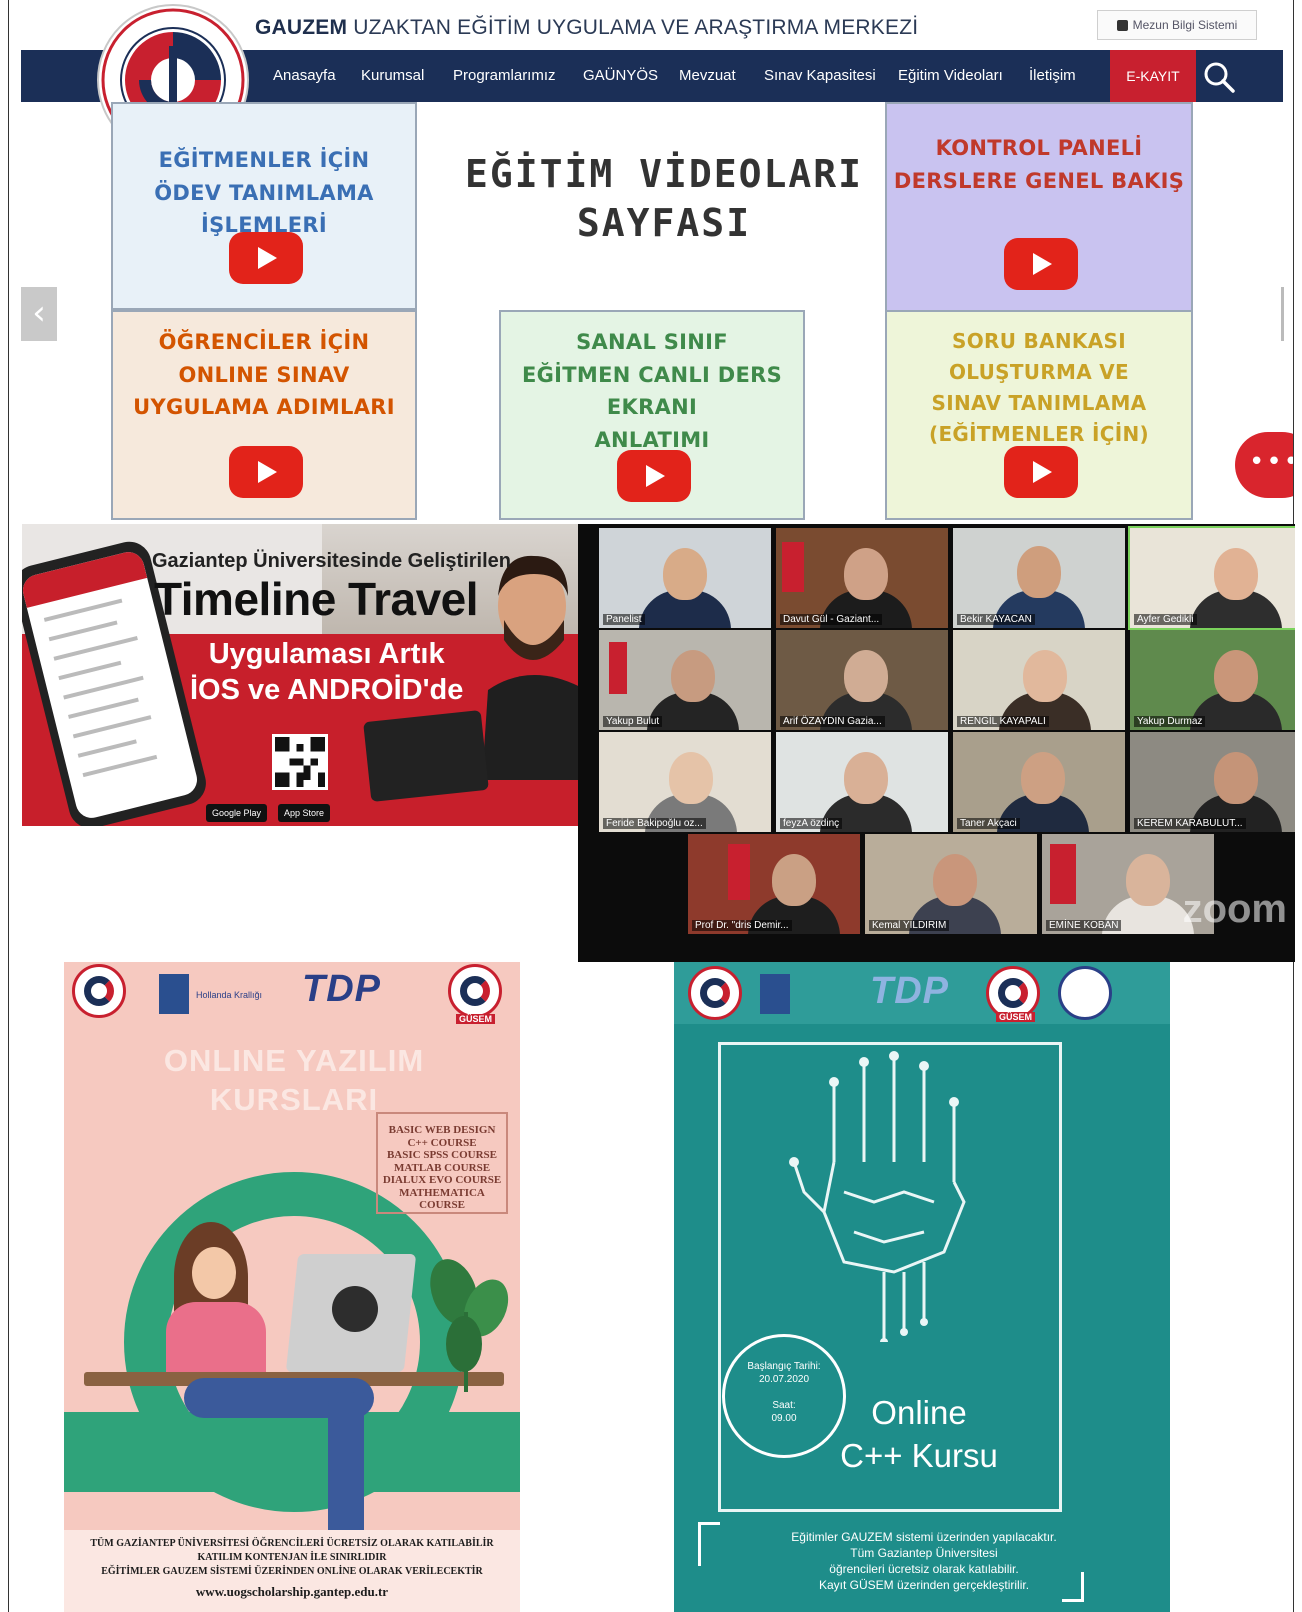 This screenshot has height=1612, width=1302. Describe the element at coordinates (392, 76) in the screenshot. I see `nav-item-kurumsal: Kurumsal` at that location.